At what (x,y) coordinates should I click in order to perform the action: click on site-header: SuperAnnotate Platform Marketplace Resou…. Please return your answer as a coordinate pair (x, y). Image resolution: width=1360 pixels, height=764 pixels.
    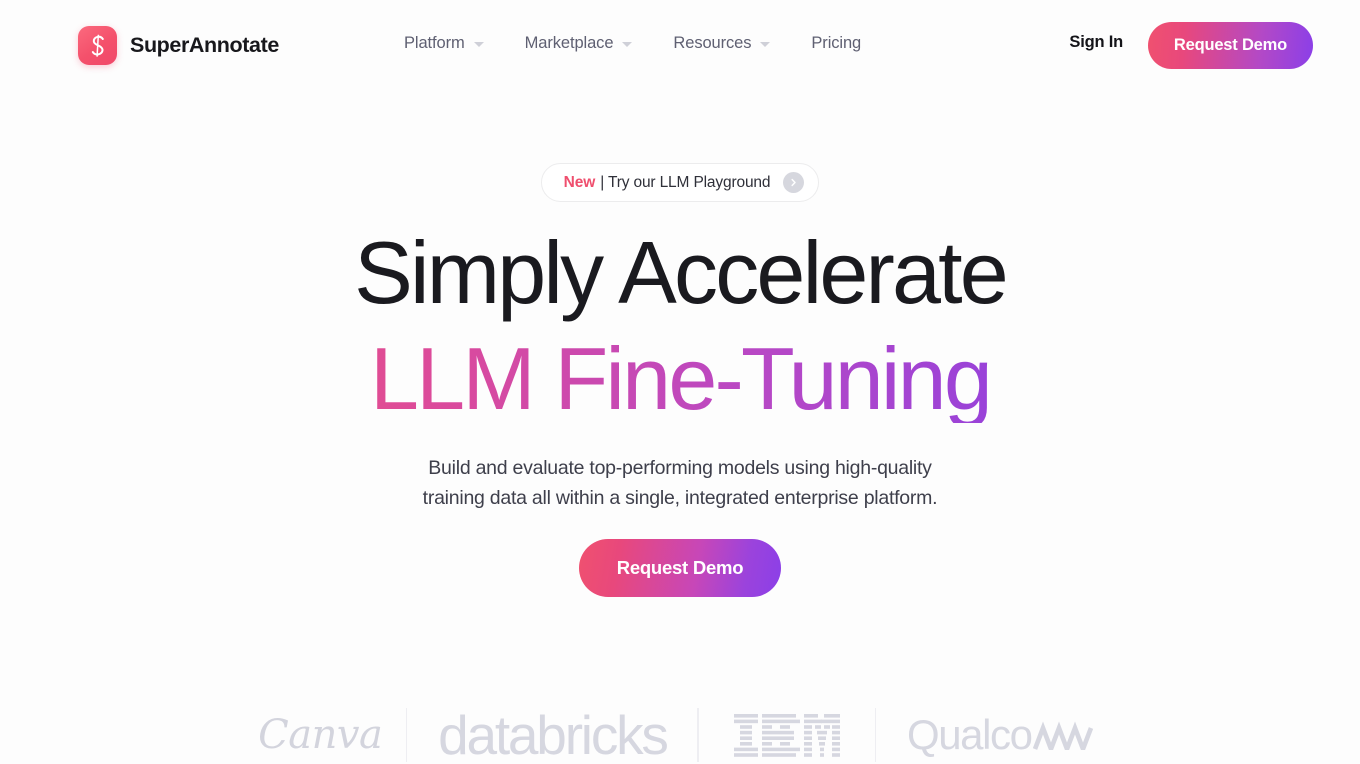
    Looking at the image, I should click on (680, 45).